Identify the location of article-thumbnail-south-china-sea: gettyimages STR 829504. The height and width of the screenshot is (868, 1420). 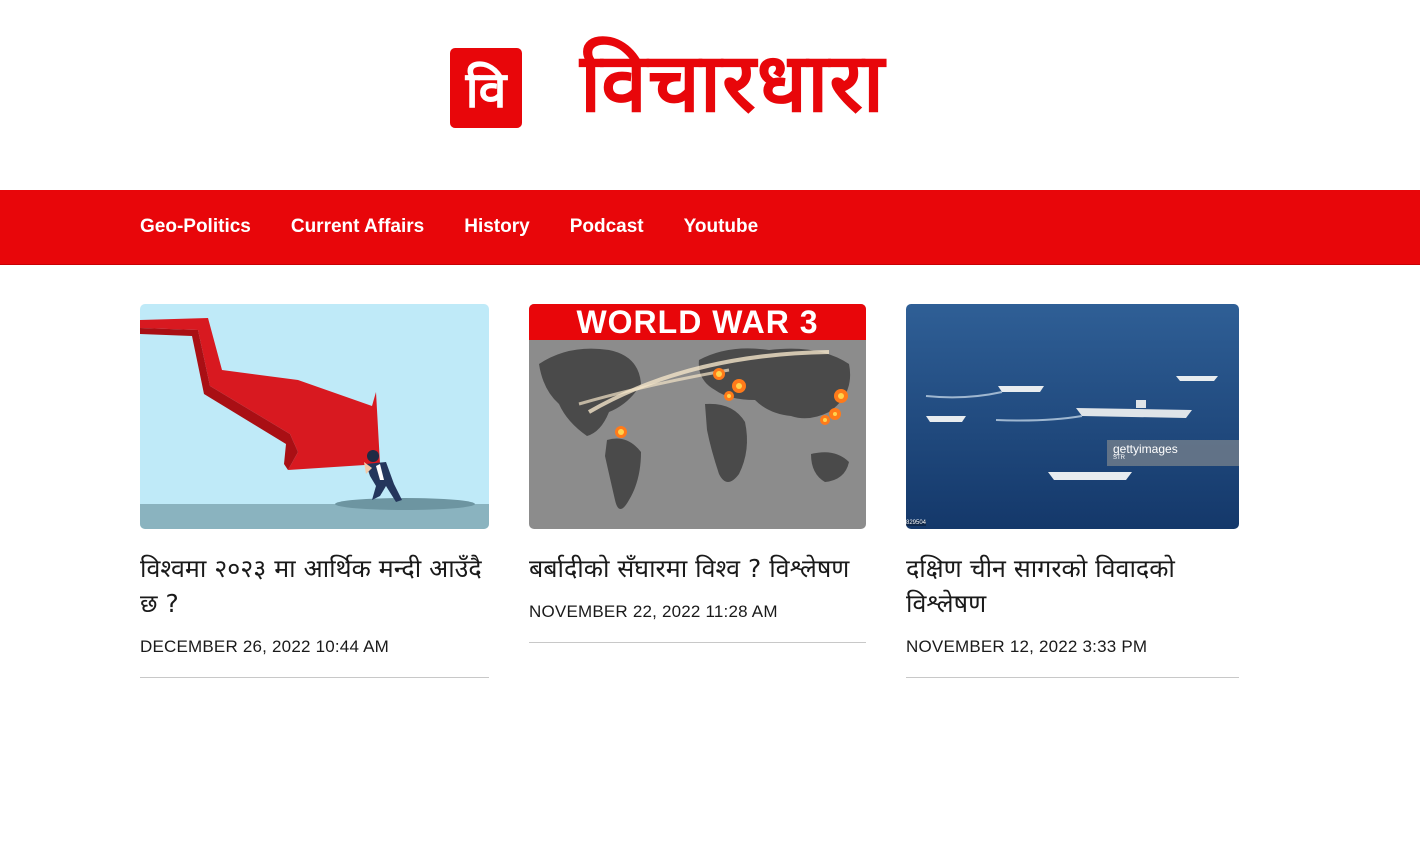
(1072, 416).